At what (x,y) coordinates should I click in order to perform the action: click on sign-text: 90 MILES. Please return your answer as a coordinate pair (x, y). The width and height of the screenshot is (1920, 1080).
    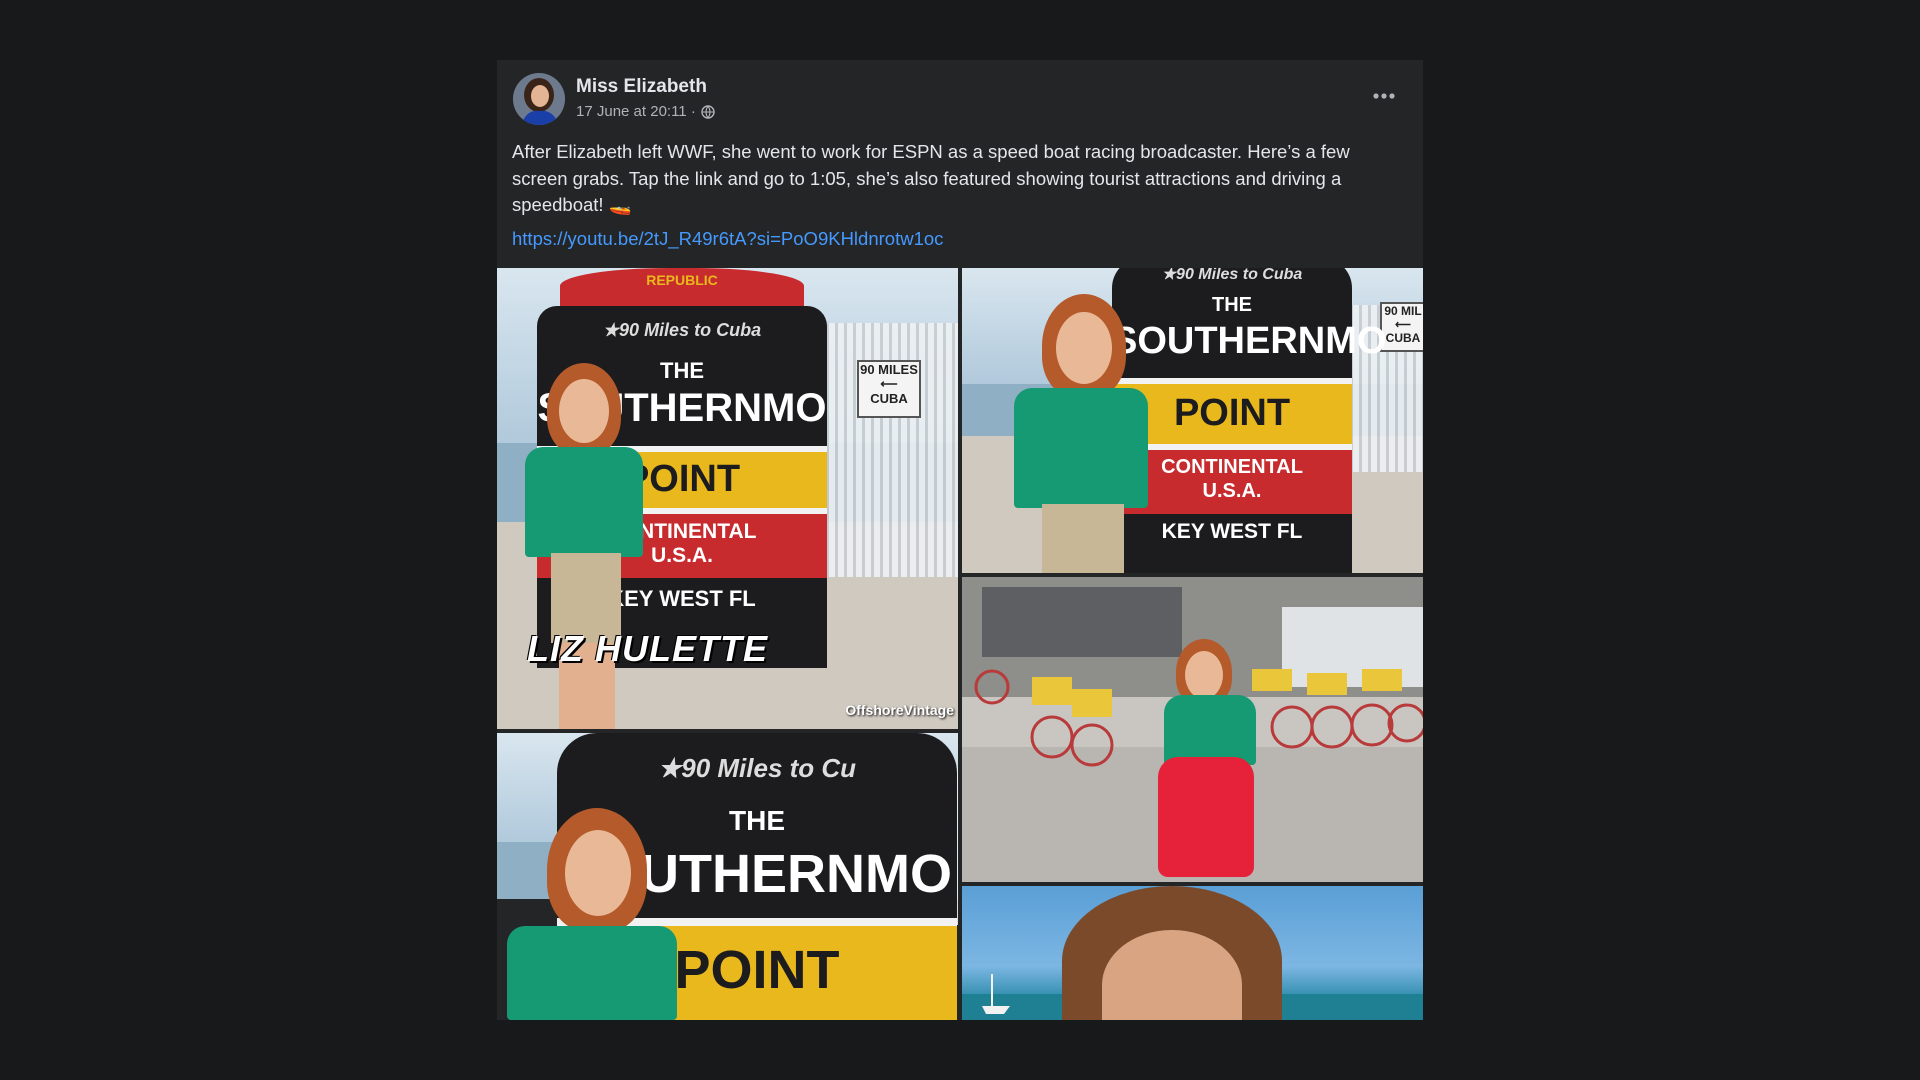
    Looking at the image, I should click on (889, 369).